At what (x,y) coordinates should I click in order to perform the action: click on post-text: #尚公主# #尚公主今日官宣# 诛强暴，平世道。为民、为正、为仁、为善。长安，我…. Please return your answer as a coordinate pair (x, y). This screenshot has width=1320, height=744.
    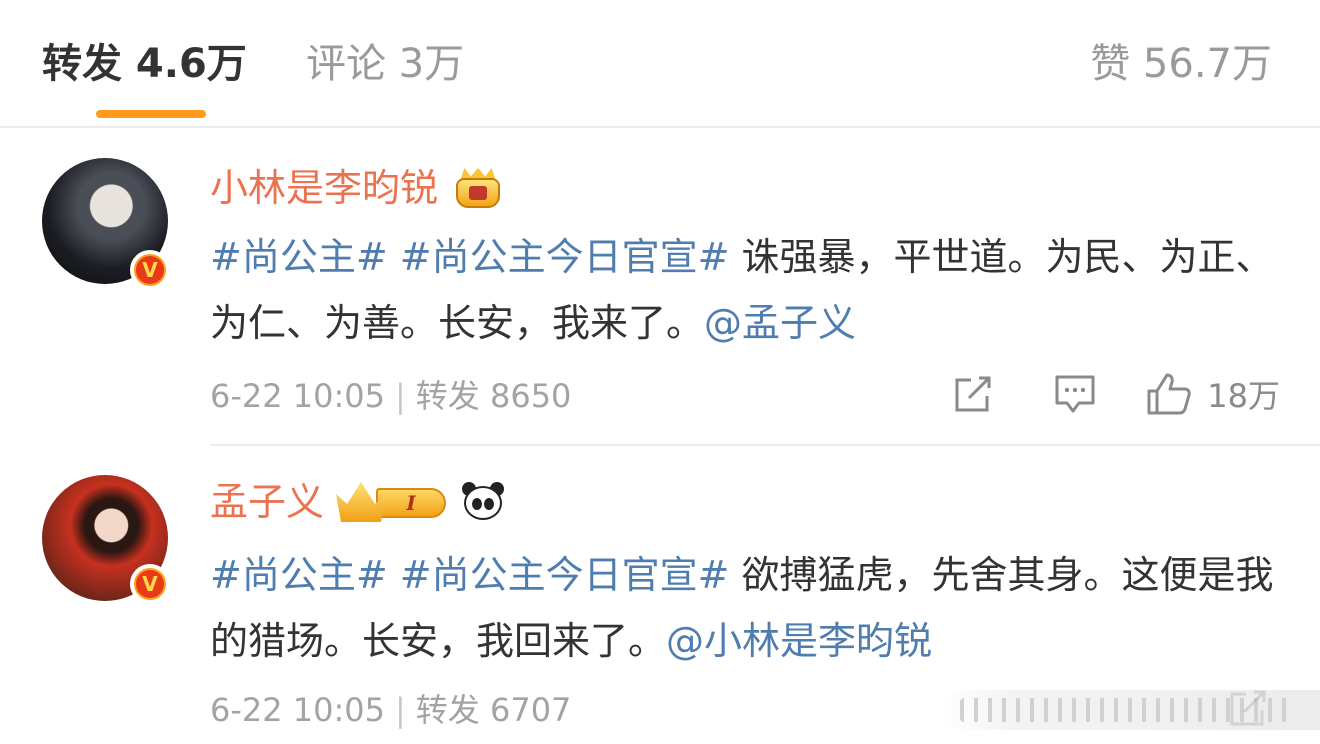
    Looking at the image, I should click on (750, 290).